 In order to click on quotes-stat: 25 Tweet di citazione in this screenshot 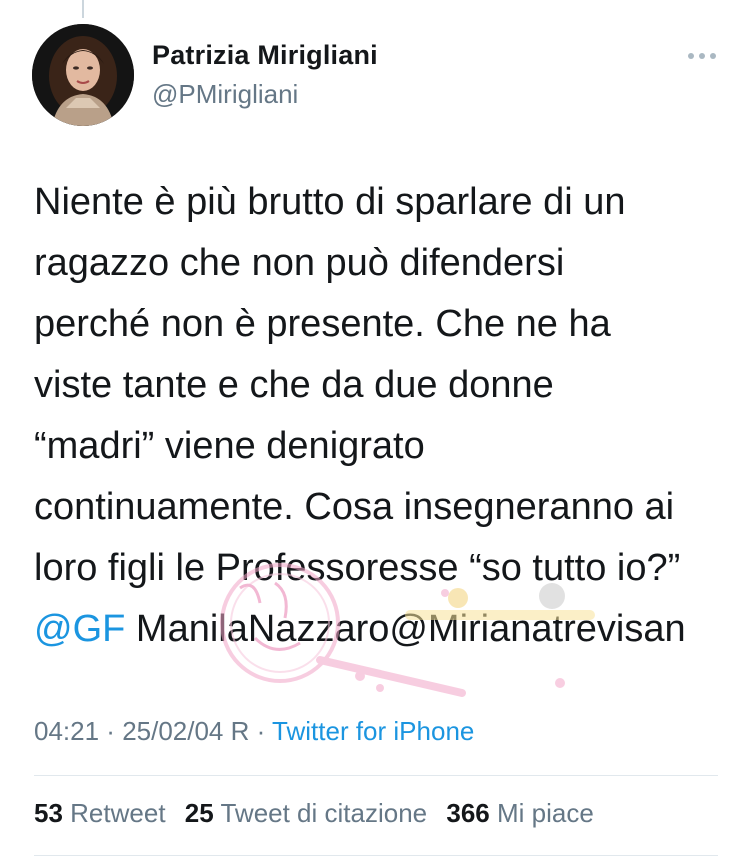, I will do `click(306, 813)`.